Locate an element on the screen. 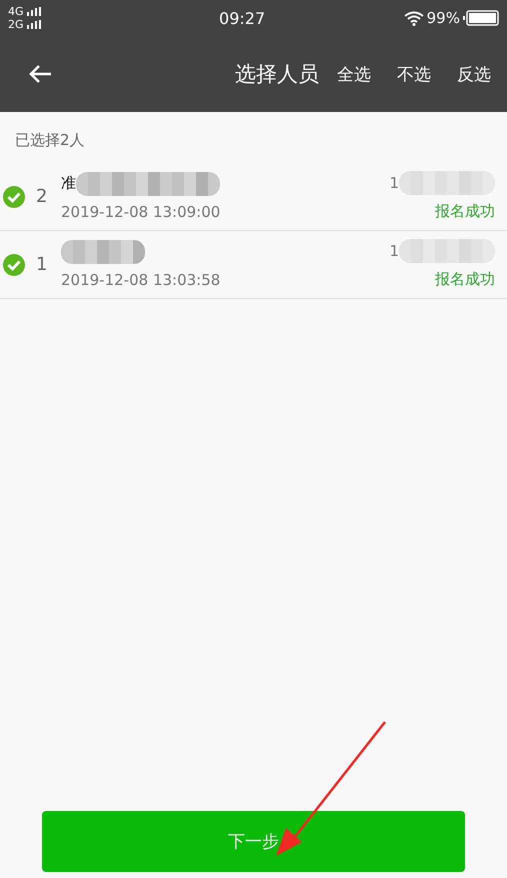 Image resolution: width=507 pixels, height=878 pixels. header-action: 不选 is located at coordinates (414, 74).